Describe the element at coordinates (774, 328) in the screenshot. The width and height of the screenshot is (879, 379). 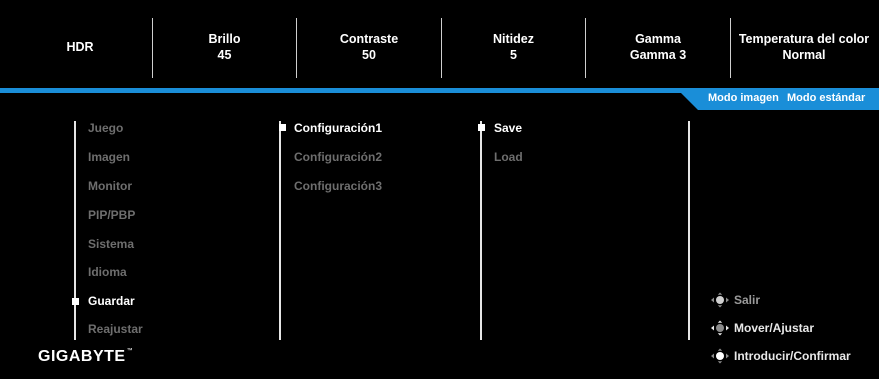
I see `legend-move-adjust-label: Mover/Ajustar` at that location.